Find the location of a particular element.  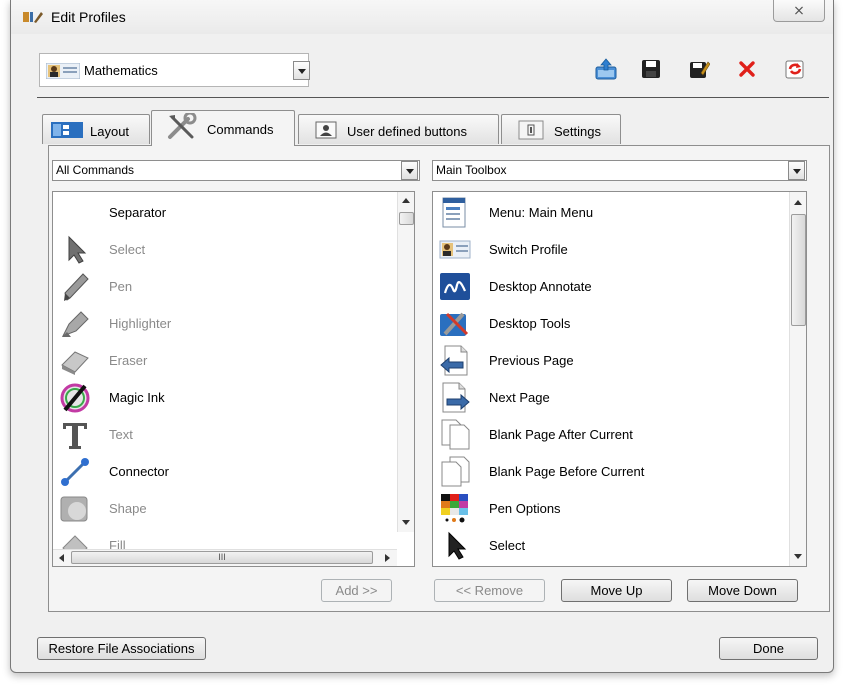

toolbar-target-dropdown-button is located at coordinates (796, 170).